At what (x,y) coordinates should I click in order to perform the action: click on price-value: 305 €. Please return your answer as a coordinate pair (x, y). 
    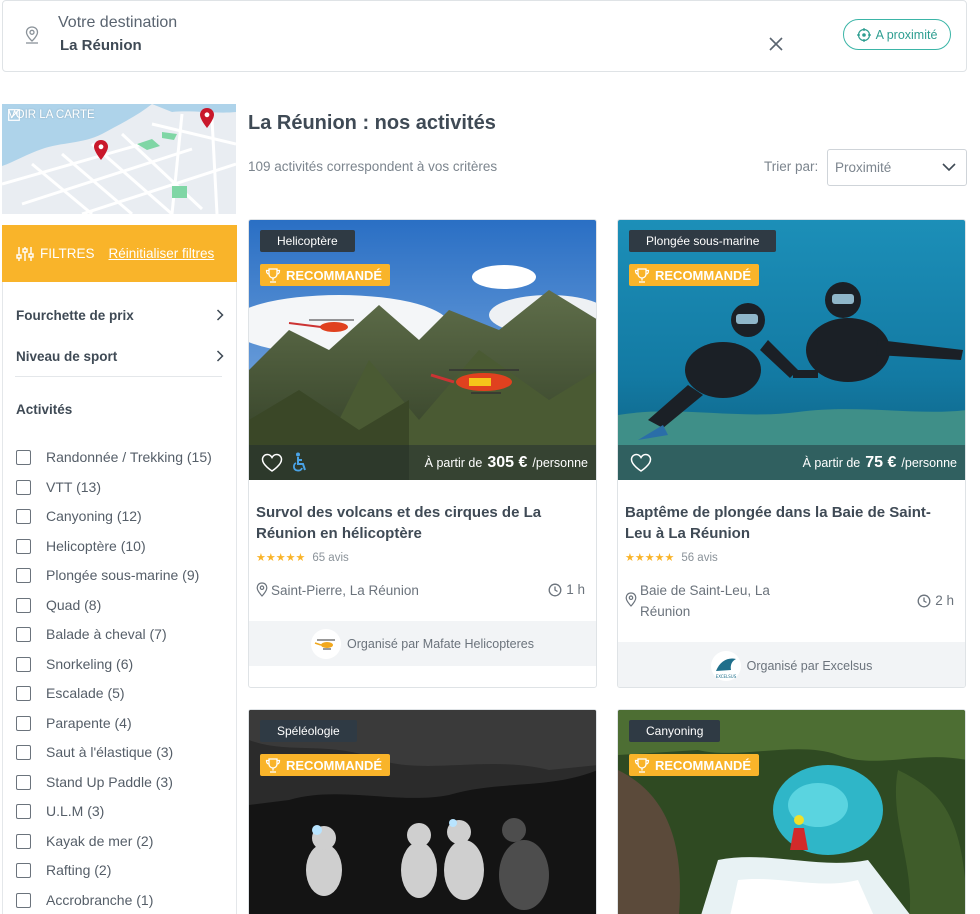
    Looking at the image, I should click on (507, 462).